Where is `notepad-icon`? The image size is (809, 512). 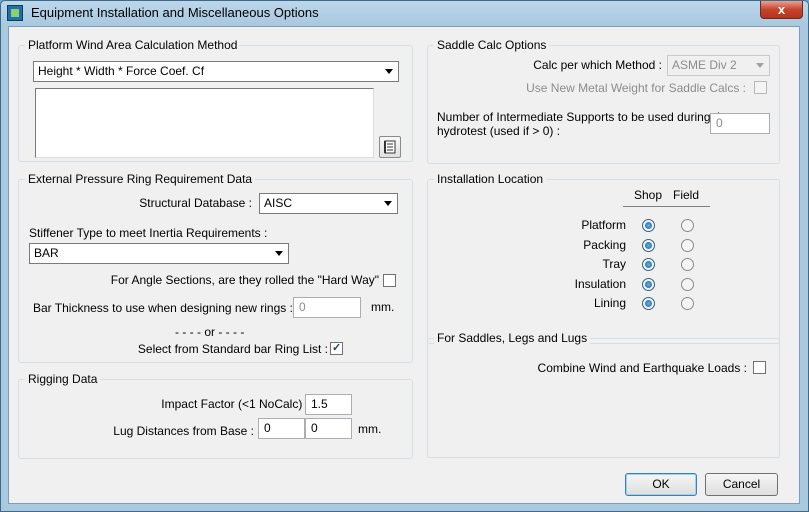 notepad-icon is located at coordinates (390, 147).